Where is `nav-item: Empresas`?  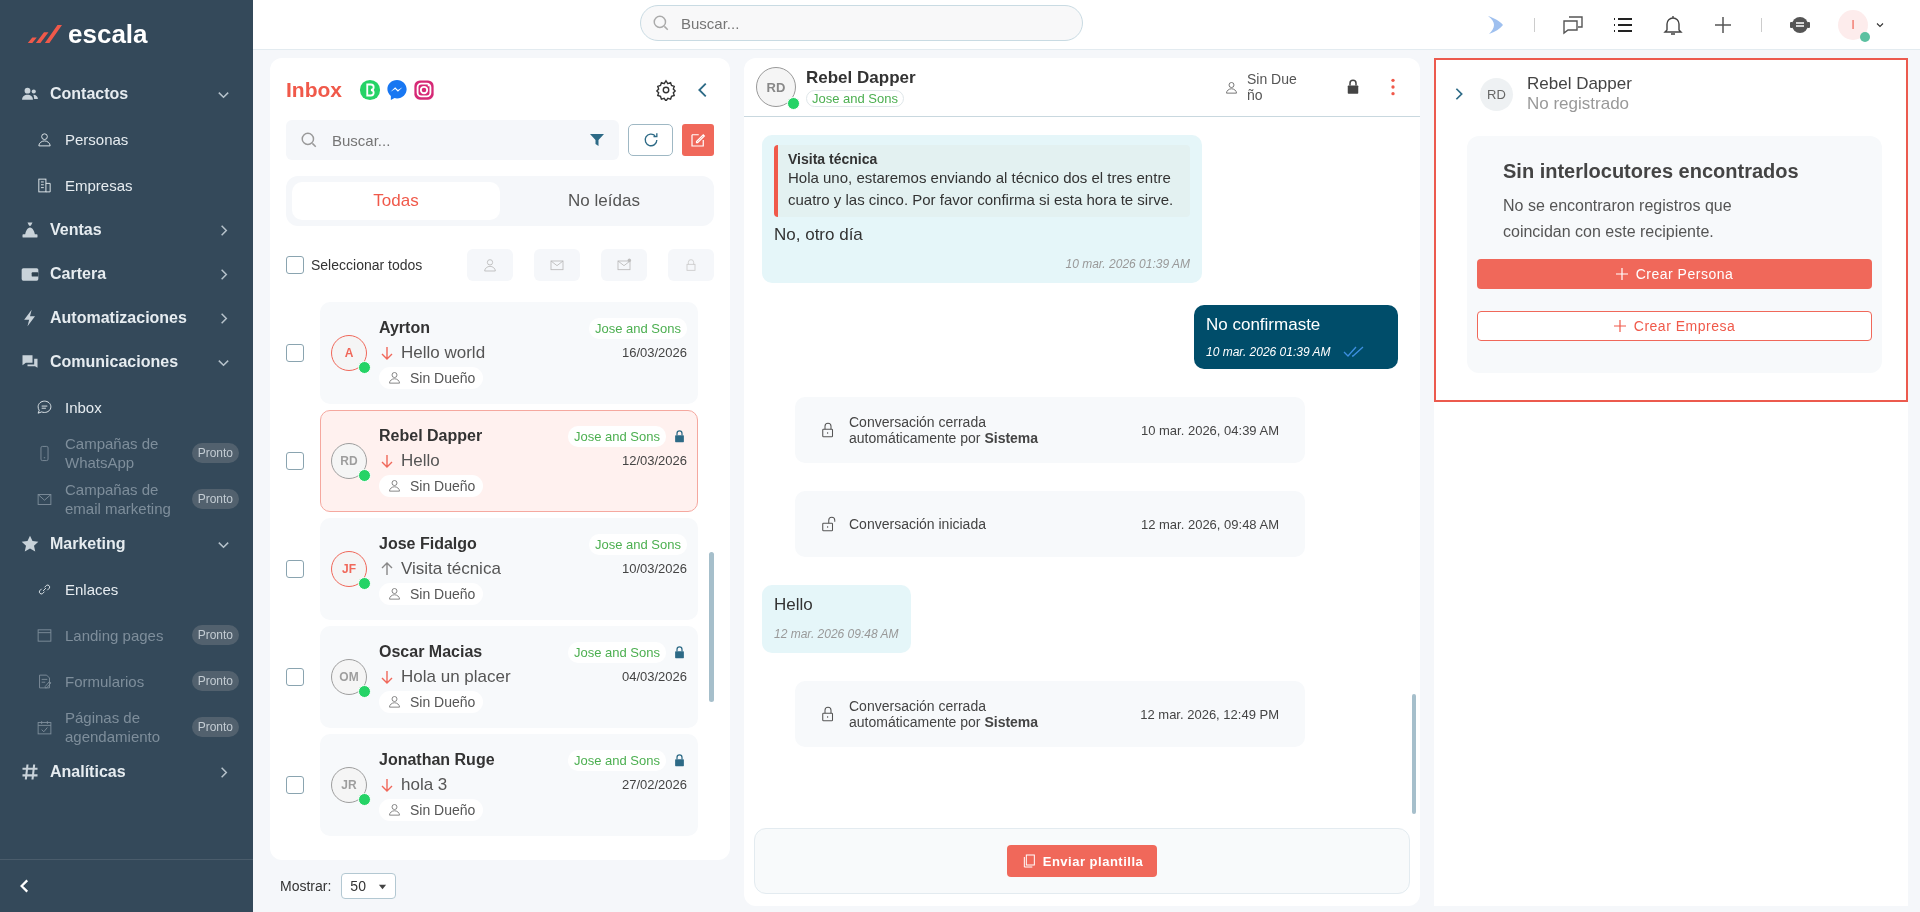
nav-item: Empresas is located at coordinates (126, 185).